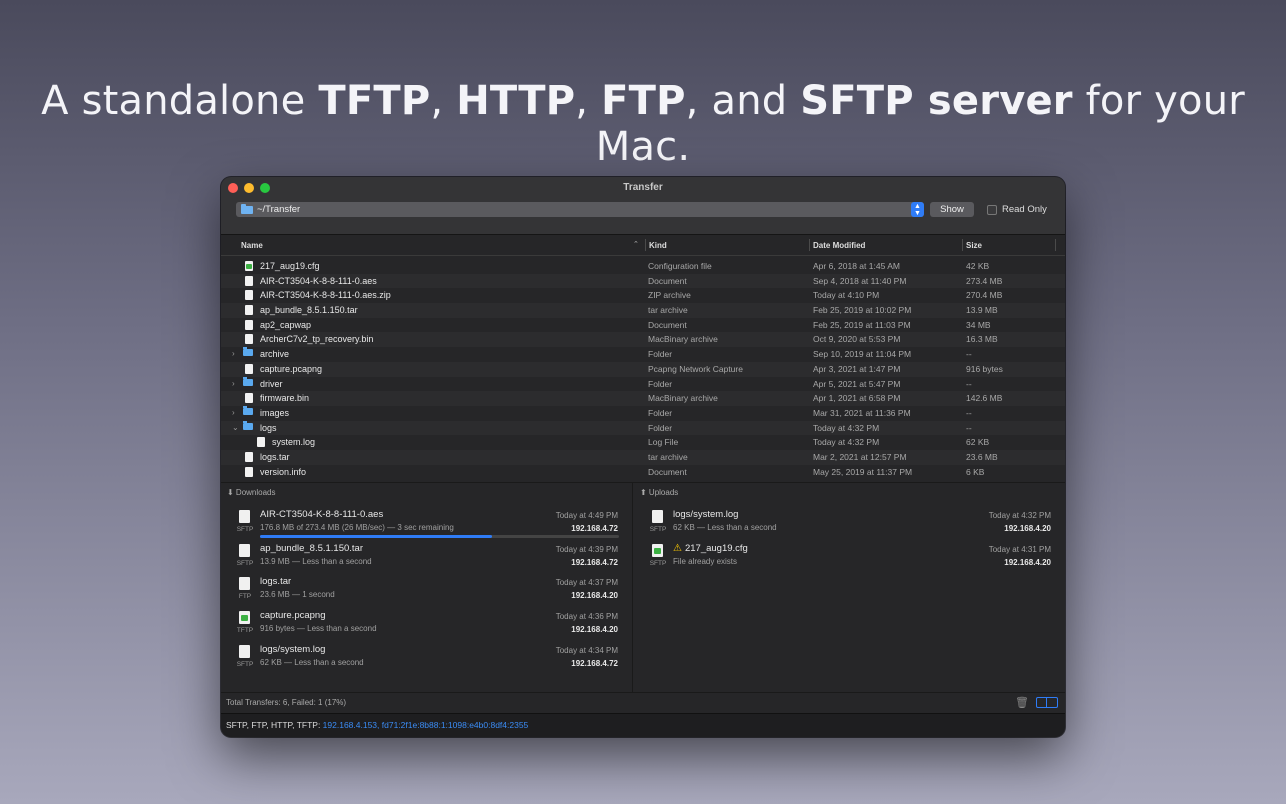  Describe the element at coordinates (1019, 515) in the screenshot. I see `transfer-time: Today at 4:32 PM` at that location.